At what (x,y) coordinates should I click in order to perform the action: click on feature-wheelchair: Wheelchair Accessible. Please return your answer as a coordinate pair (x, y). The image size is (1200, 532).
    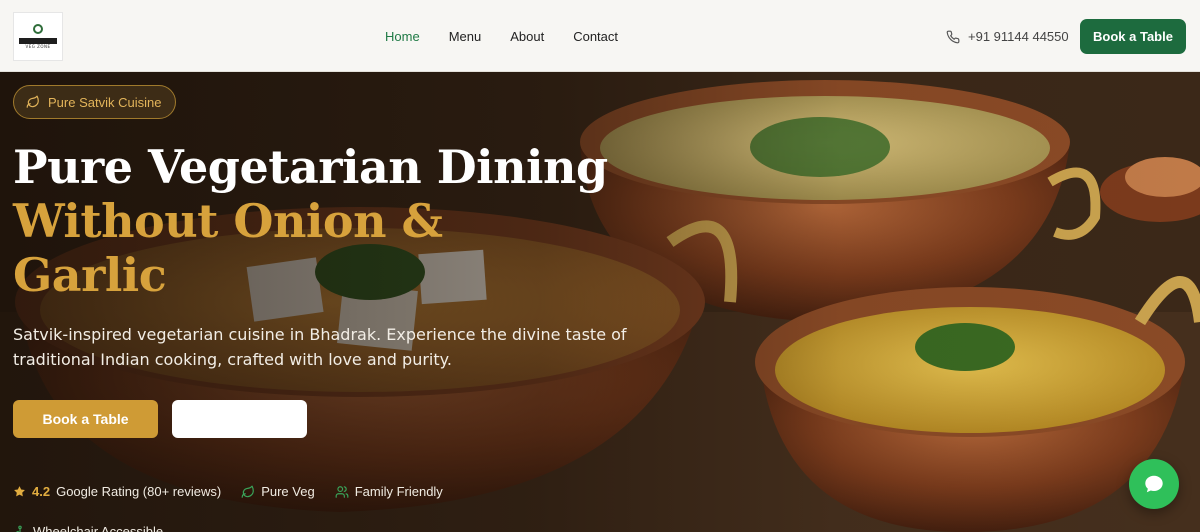
    Looking at the image, I should click on (88, 528).